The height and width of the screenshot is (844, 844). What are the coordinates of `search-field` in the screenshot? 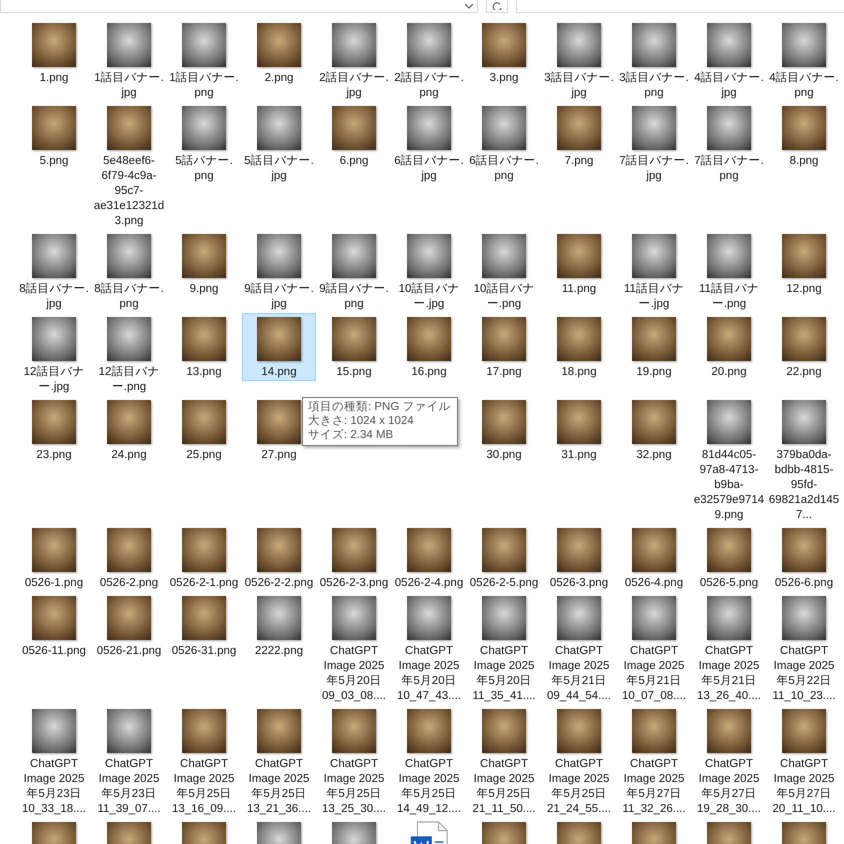 It's located at (680, 6).